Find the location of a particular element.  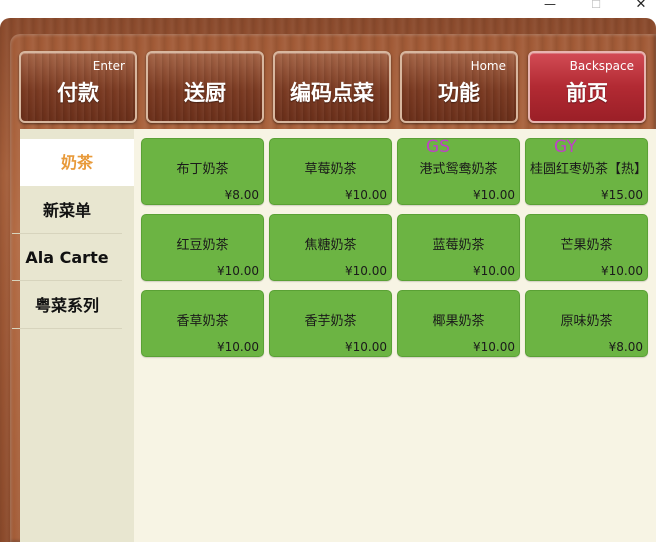

category-item-new-menu: 新菜单 is located at coordinates (67, 210).